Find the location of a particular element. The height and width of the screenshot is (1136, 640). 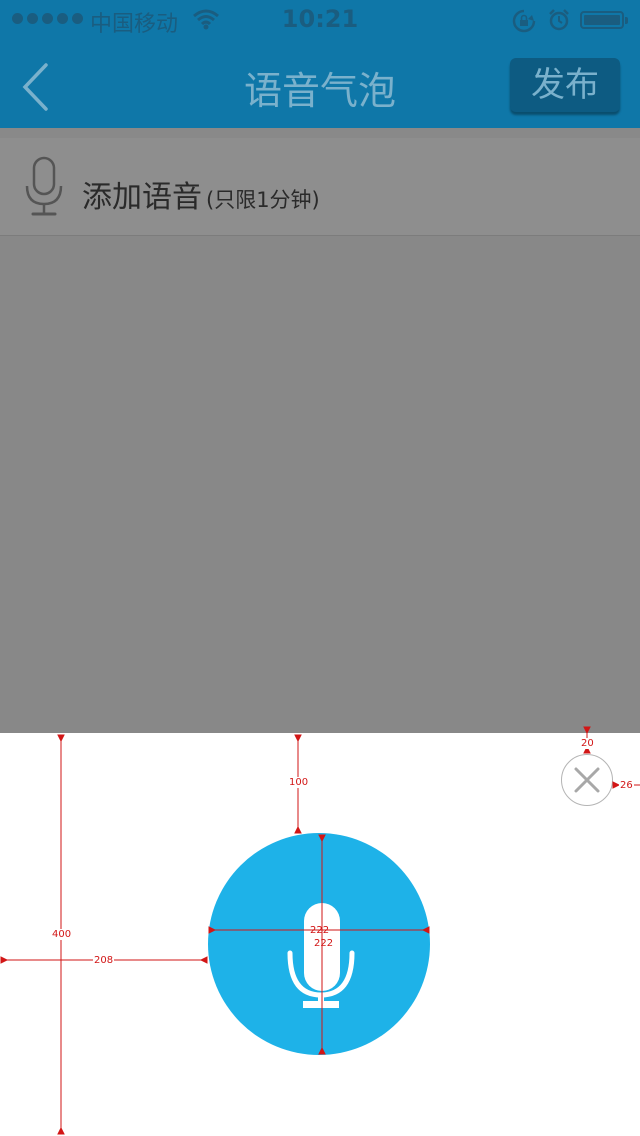

rotation-lock-icon is located at coordinates (524, 23).